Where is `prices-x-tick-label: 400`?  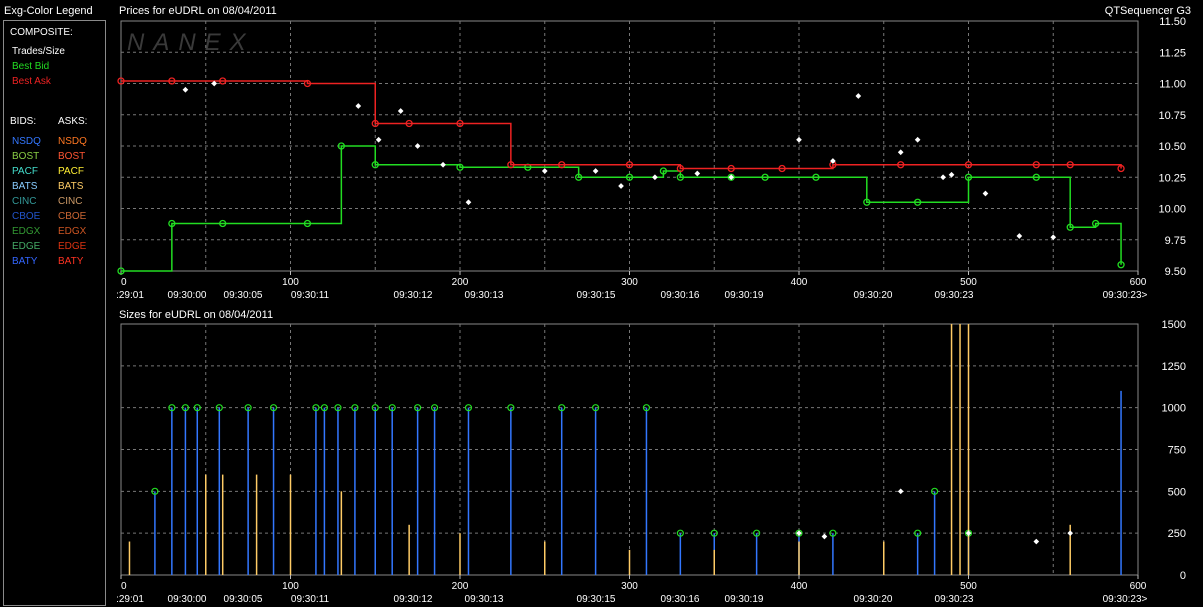 prices-x-tick-label: 400 is located at coordinates (799, 282).